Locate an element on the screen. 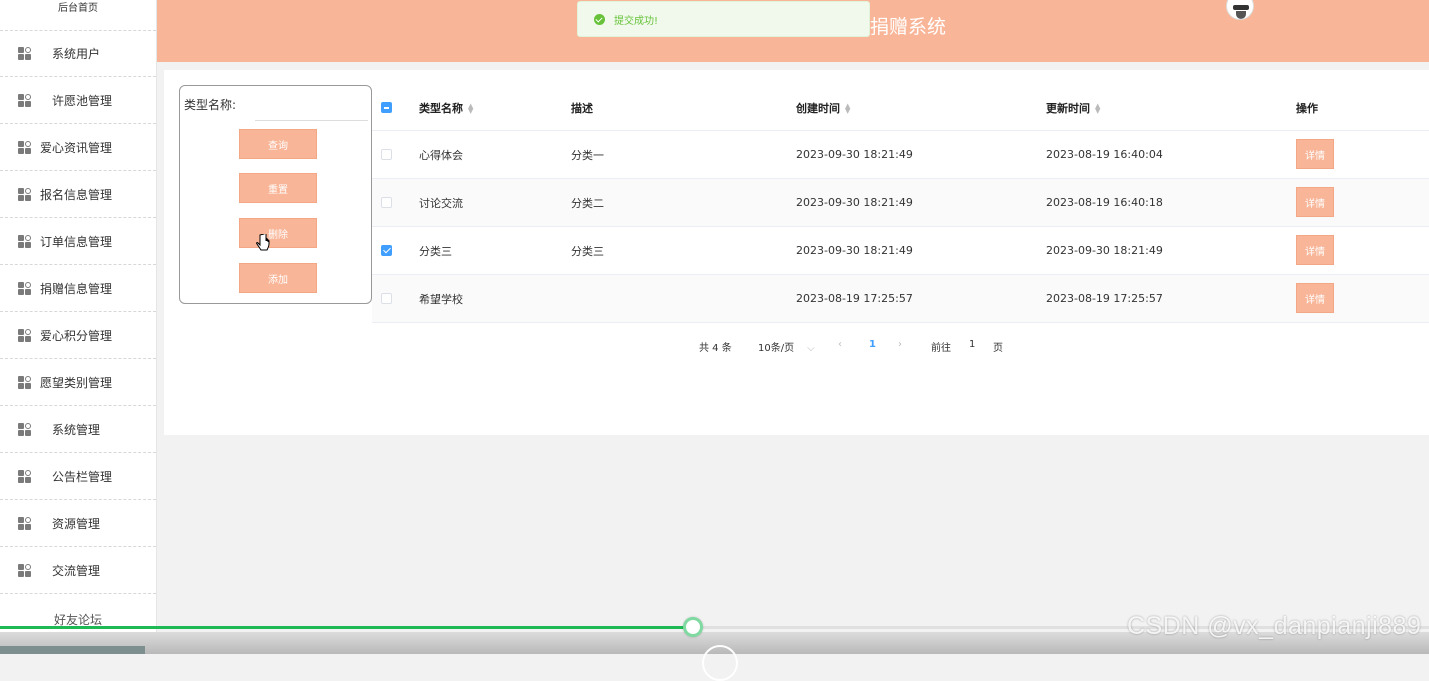  table-header-row: 类型名称 ▲ ▼ 描述 创建时间 ▲ ▼ 更新时间 ▲ ▼ 操作 is located at coordinates (900, 108).